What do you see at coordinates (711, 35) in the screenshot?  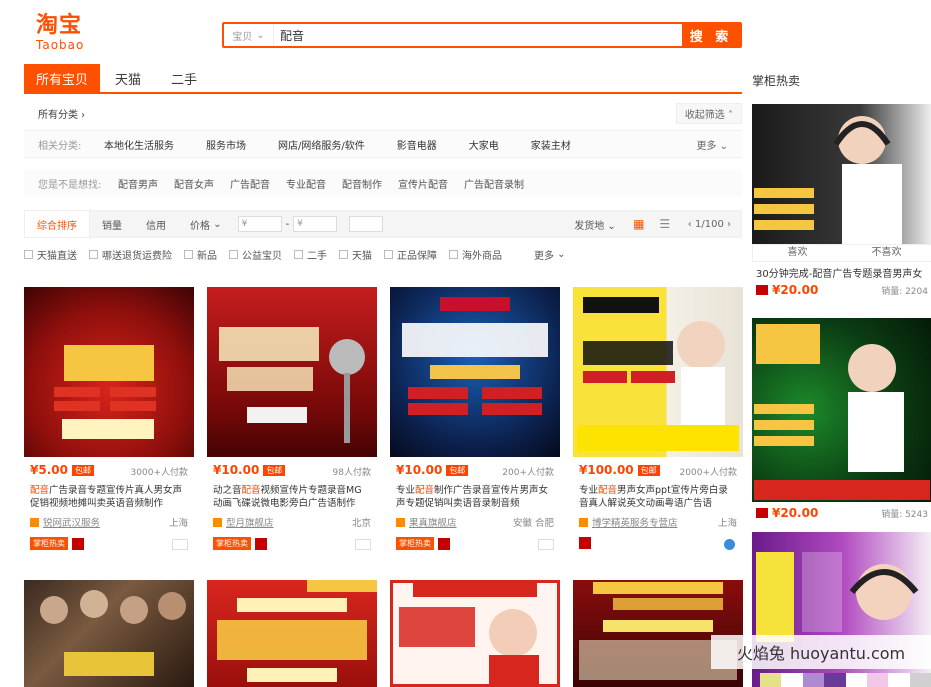 I see `search-button: 搜 索` at bounding box center [711, 35].